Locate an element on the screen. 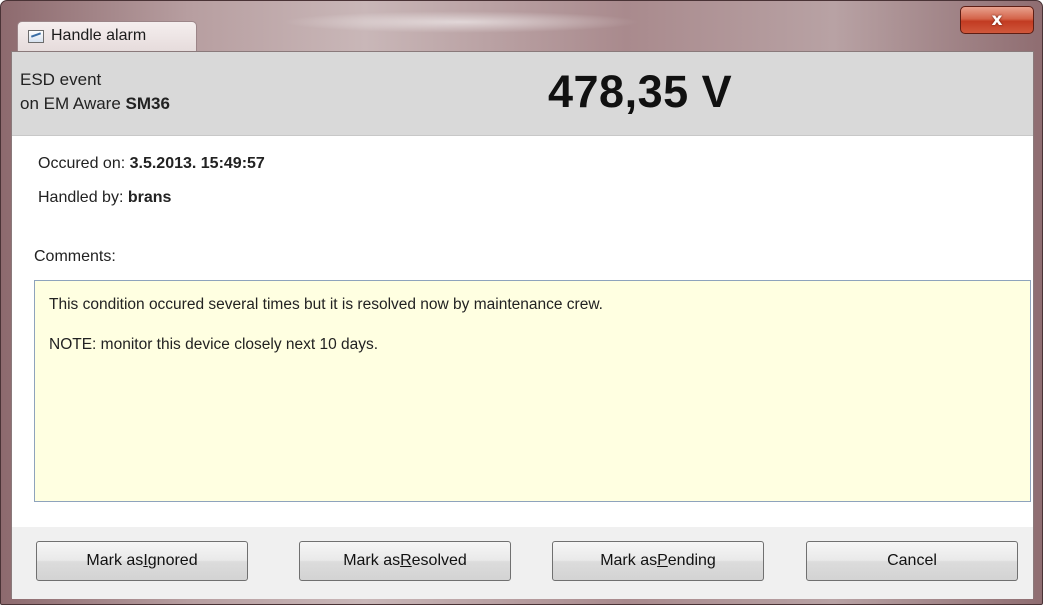  occurred-value: 3.5.2013. 15:49:57 is located at coordinates (197, 163).